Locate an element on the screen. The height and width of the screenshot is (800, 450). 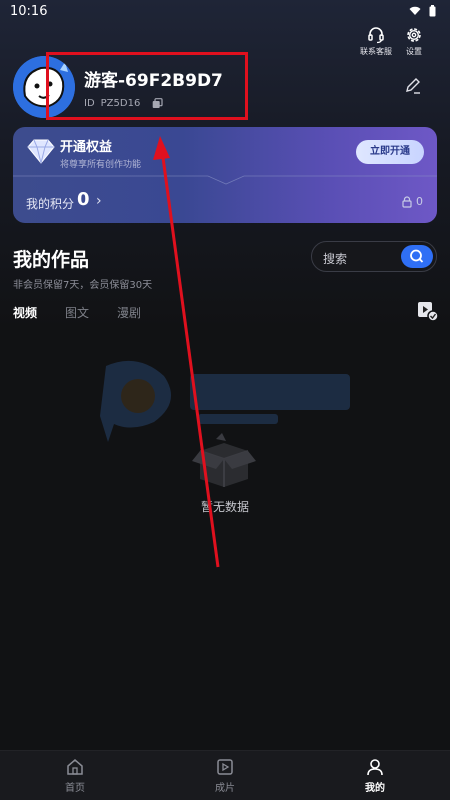
tab-video: 视频 is located at coordinates (25, 312).